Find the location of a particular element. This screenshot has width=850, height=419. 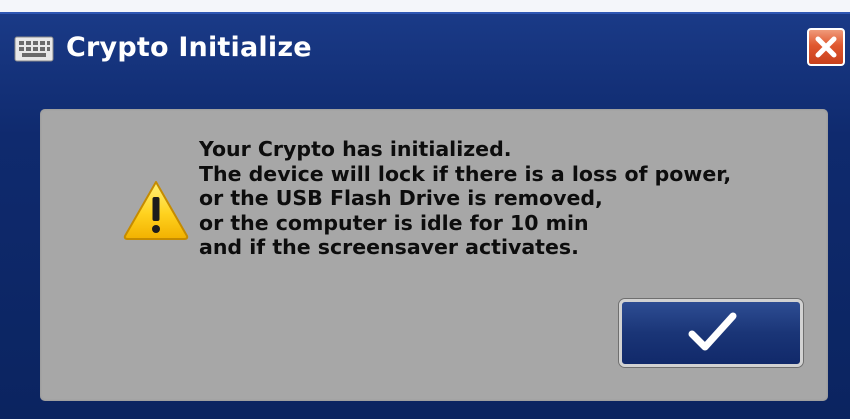

checkmark-icon is located at coordinates (712, 331).